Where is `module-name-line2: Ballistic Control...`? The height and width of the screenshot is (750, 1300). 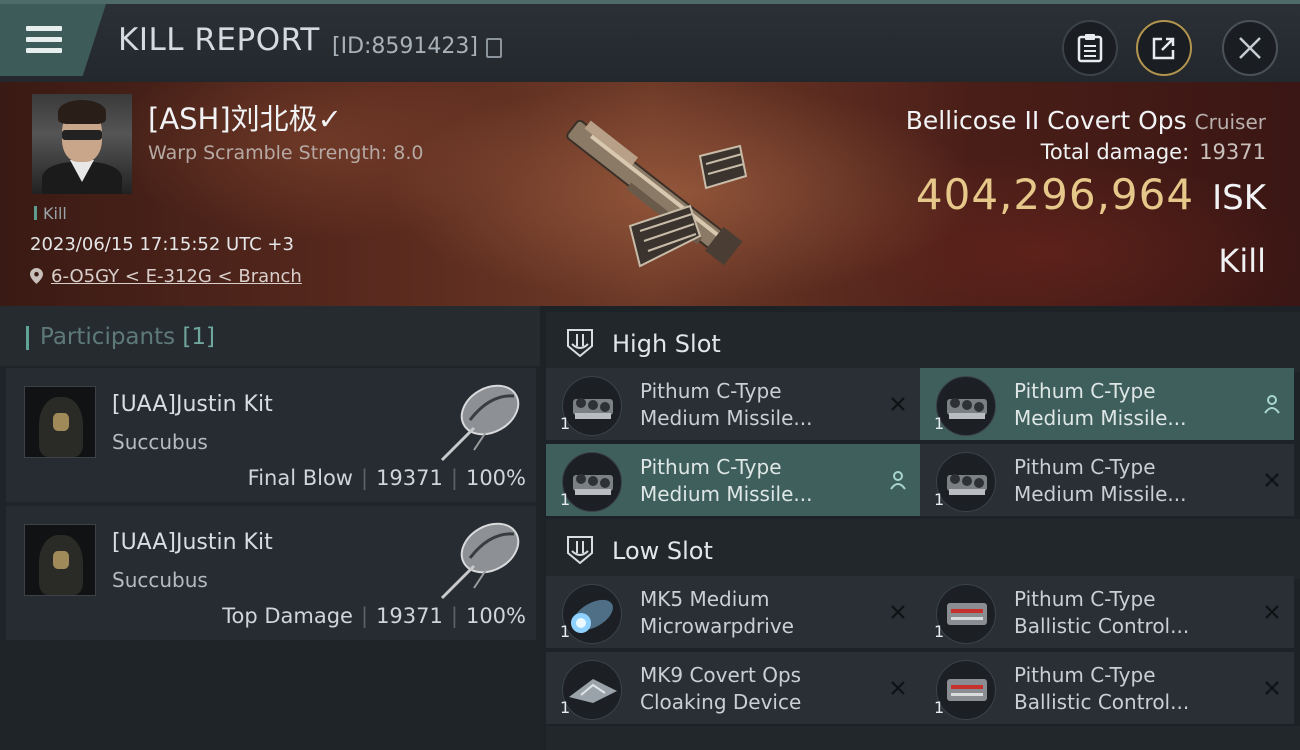 module-name-line2: Ballistic Control... is located at coordinates (1102, 702).